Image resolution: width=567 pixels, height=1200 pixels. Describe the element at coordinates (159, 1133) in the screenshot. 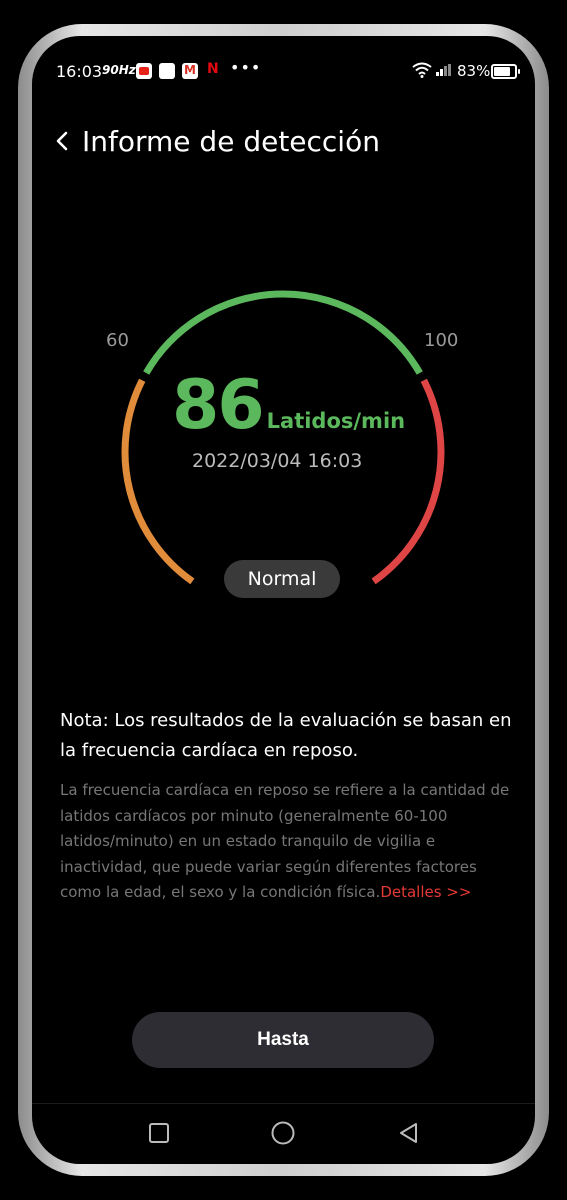

I see `recents-square-icon` at that location.